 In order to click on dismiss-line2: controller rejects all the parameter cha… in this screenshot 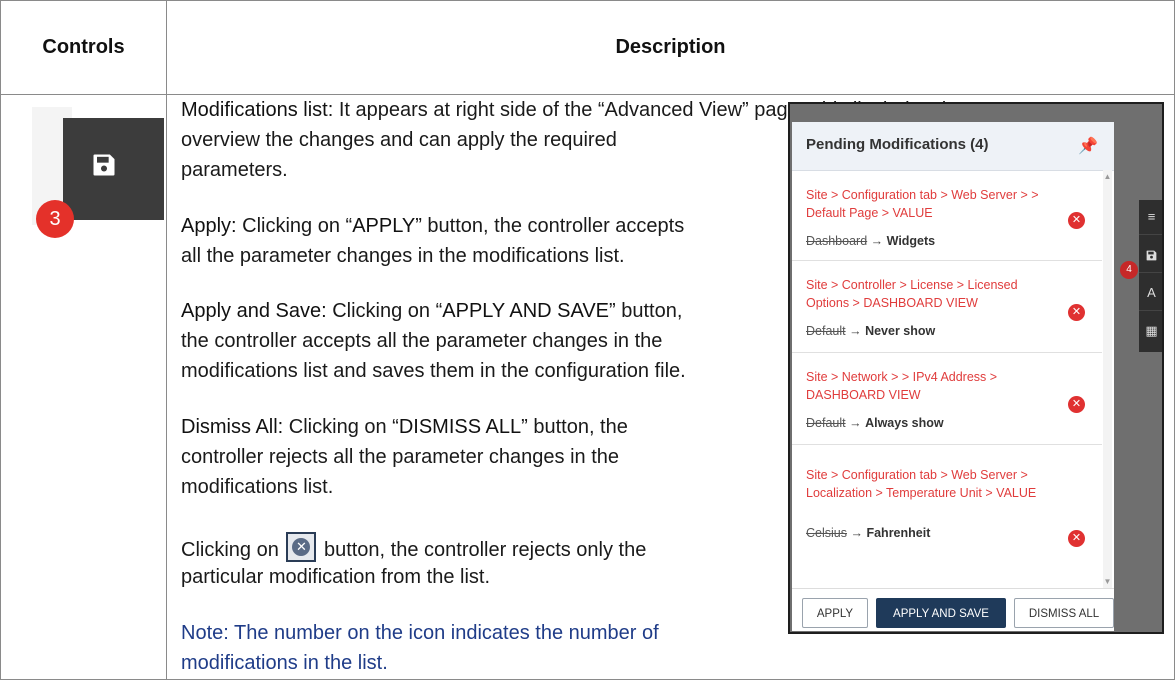, I will do `click(400, 457)`.